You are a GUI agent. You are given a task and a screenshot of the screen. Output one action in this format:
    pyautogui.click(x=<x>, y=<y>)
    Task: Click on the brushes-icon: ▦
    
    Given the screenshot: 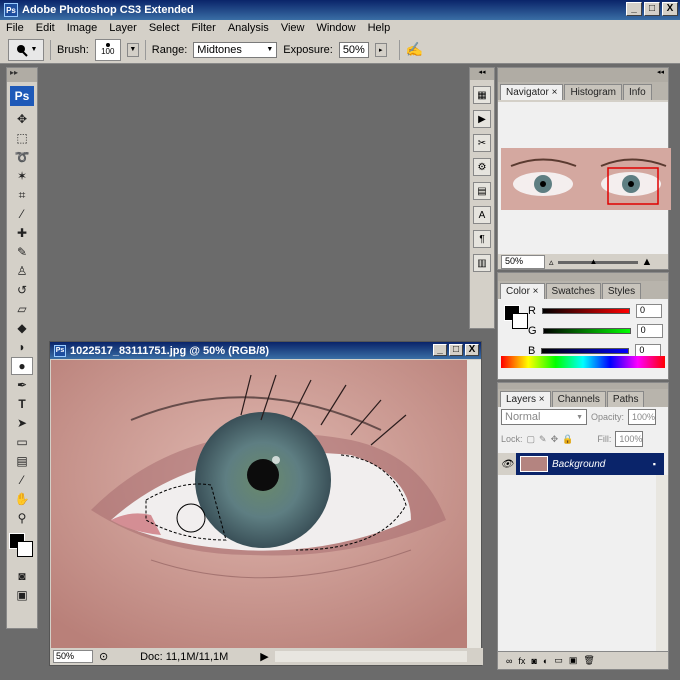 What is the action you would take?
    pyautogui.click(x=482, y=95)
    